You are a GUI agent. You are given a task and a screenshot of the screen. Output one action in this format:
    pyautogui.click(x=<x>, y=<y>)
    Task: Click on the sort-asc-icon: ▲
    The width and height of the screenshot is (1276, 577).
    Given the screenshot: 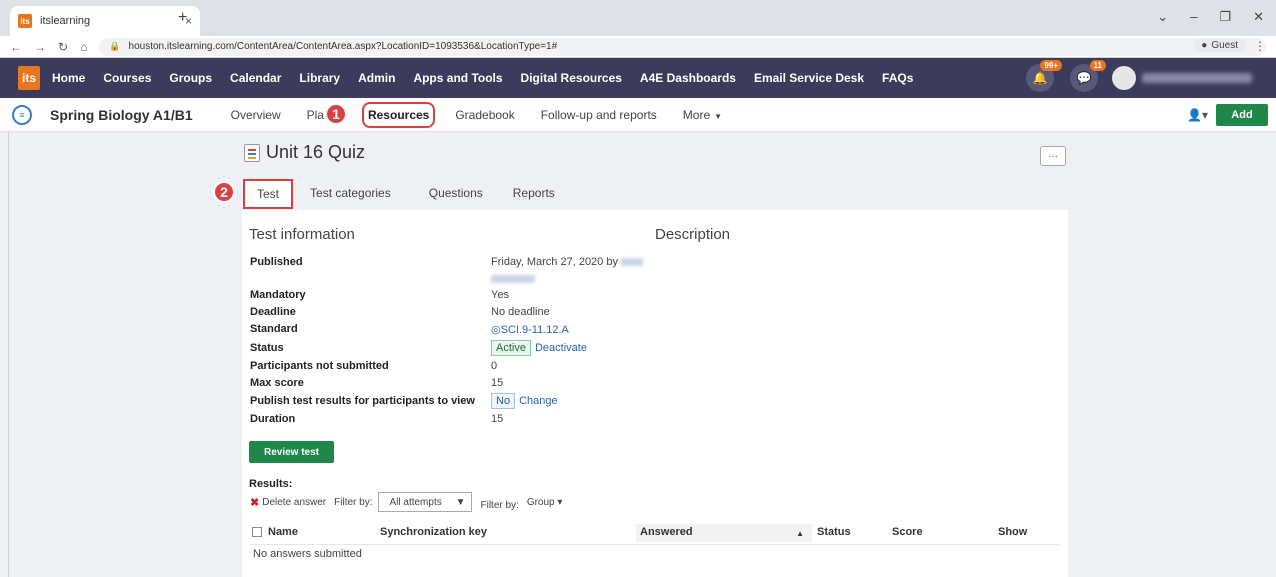 What is the action you would take?
    pyautogui.click(x=800, y=533)
    